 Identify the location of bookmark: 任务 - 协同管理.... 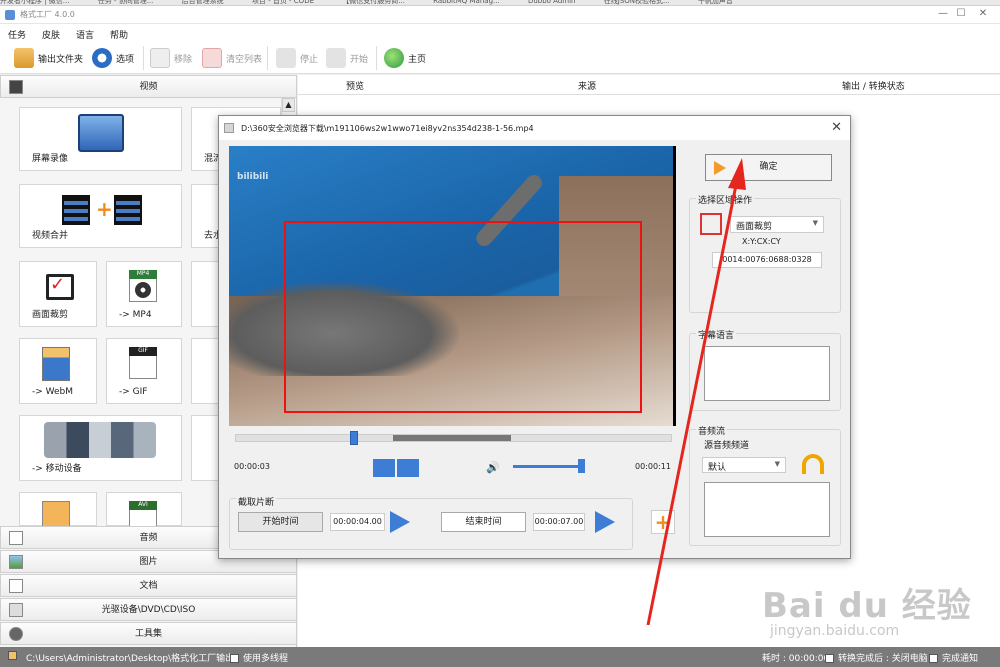
(126, 2).